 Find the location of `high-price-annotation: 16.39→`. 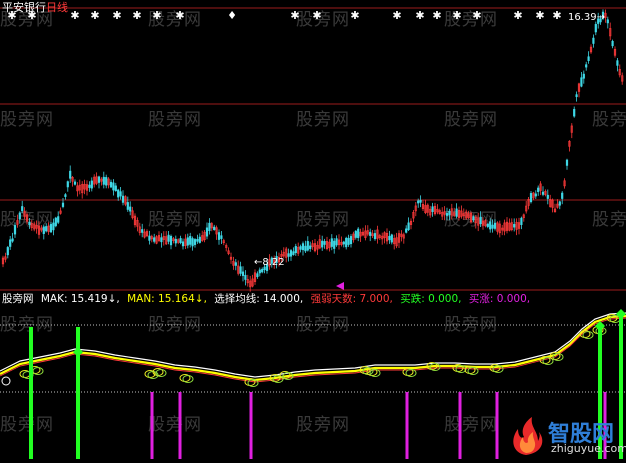

high-price-annotation: 16.39→ is located at coordinates (586, 17).